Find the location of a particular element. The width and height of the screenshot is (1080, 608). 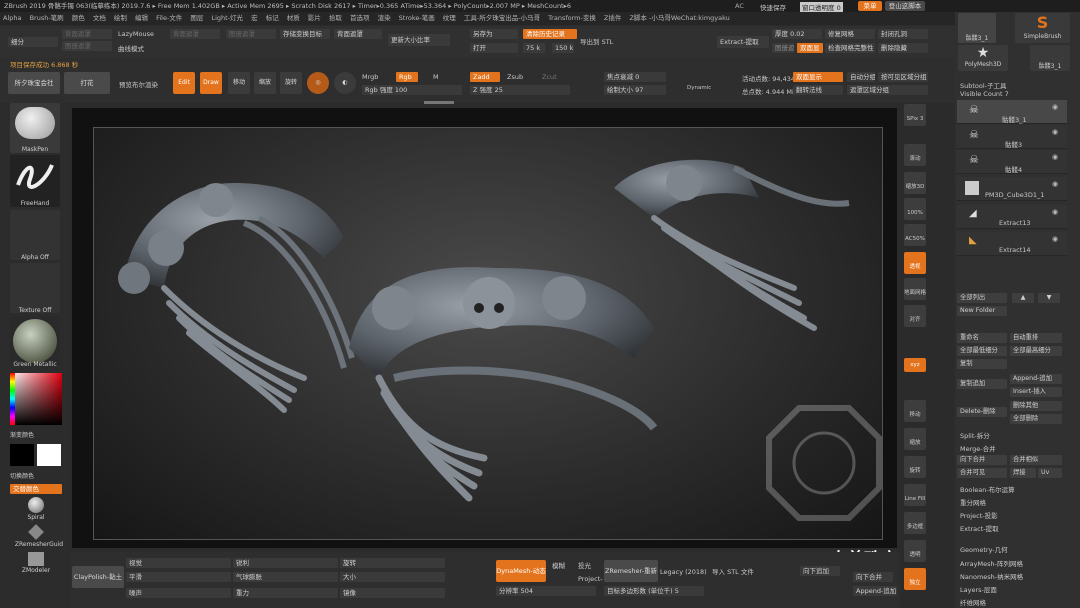

menu-alpha: Alpha is located at coordinates (12, 18).